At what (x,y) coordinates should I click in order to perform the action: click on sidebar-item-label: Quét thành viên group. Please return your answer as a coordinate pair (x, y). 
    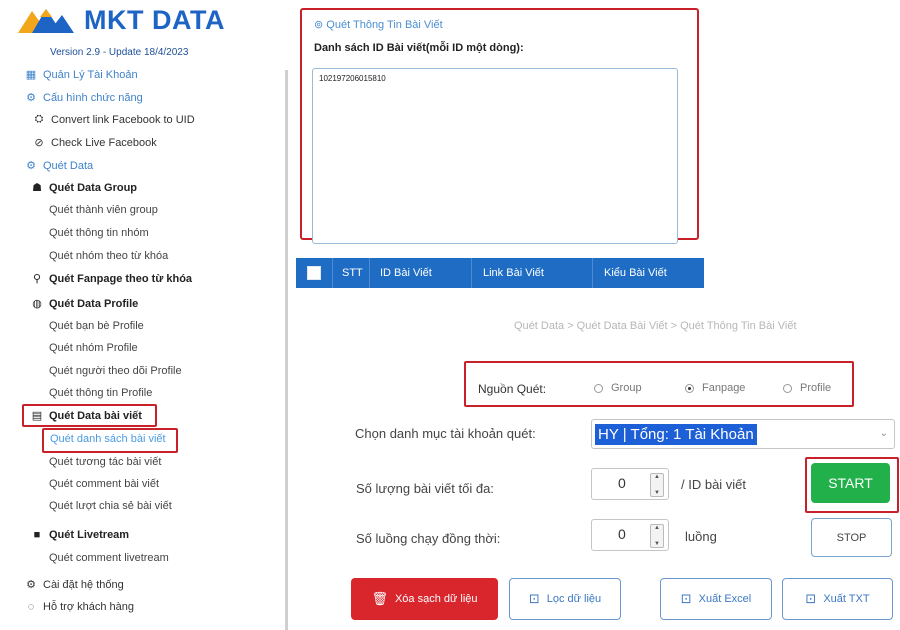
    Looking at the image, I should click on (103, 210).